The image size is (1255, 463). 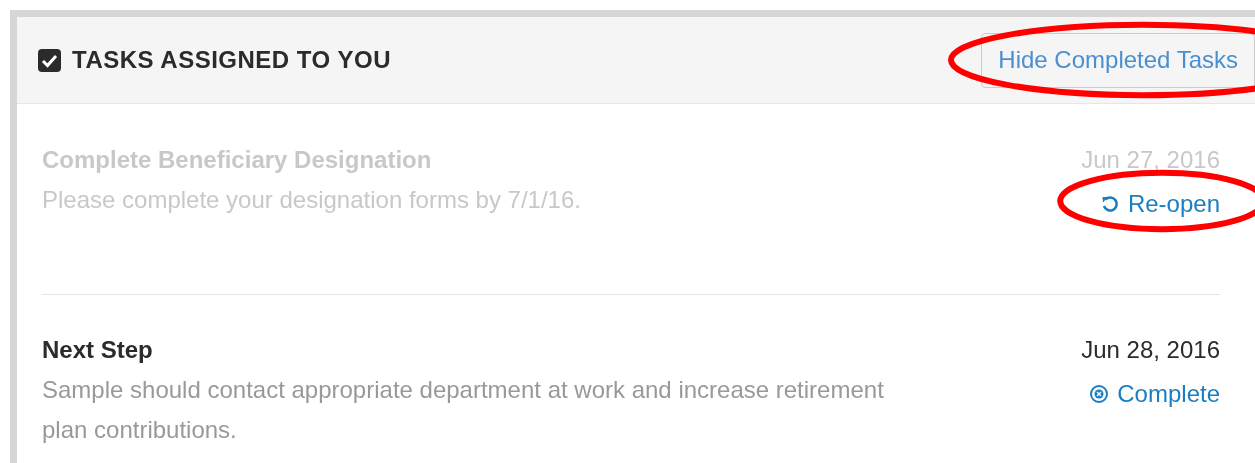 What do you see at coordinates (231, 60) in the screenshot?
I see `panel-title: TASKS ASSIGNED TO YOU` at bounding box center [231, 60].